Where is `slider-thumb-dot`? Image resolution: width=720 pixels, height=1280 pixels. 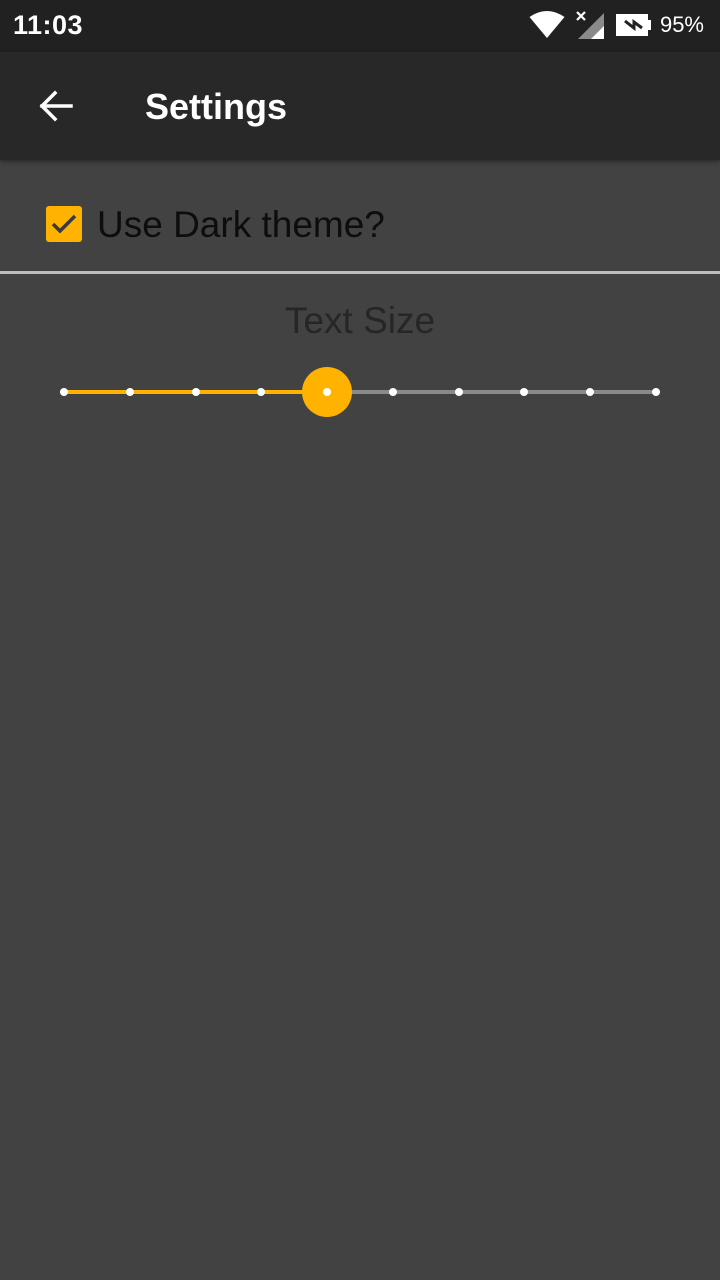 slider-thumb-dot is located at coordinates (327, 392).